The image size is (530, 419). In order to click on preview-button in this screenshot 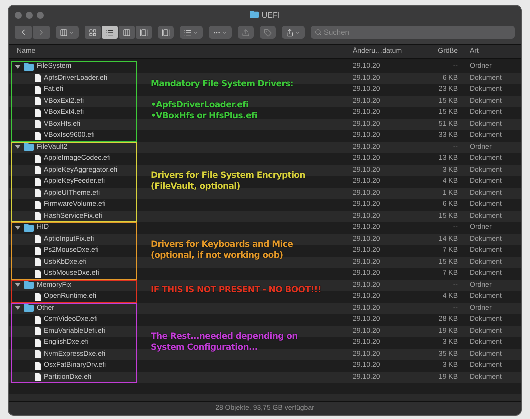, I will do `click(166, 32)`.